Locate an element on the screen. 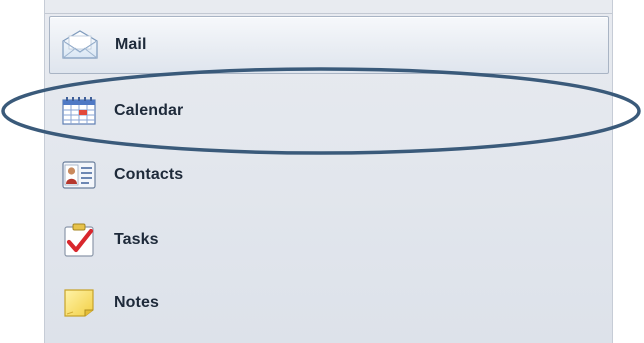 The width and height of the screenshot is (644, 343). nav-item-label: Mail is located at coordinates (131, 44).